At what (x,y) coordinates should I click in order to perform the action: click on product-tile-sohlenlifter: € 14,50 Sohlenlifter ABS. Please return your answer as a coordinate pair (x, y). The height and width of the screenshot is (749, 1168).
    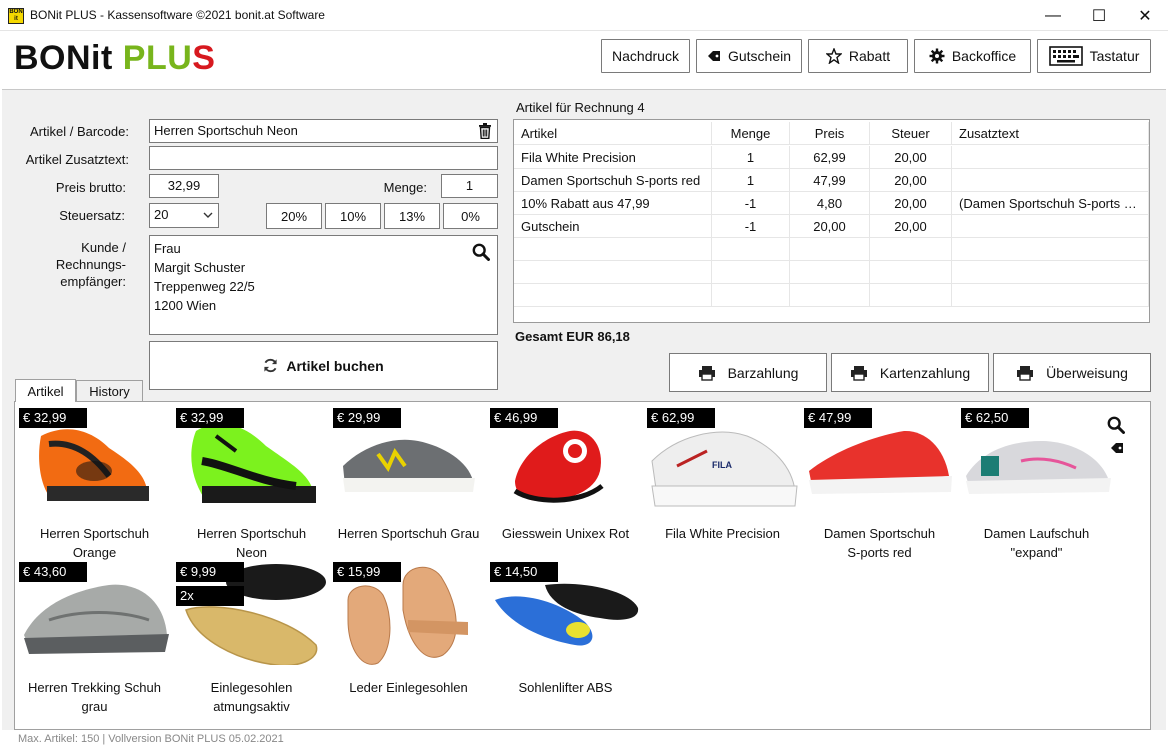
    Looking at the image, I should click on (565, 634).